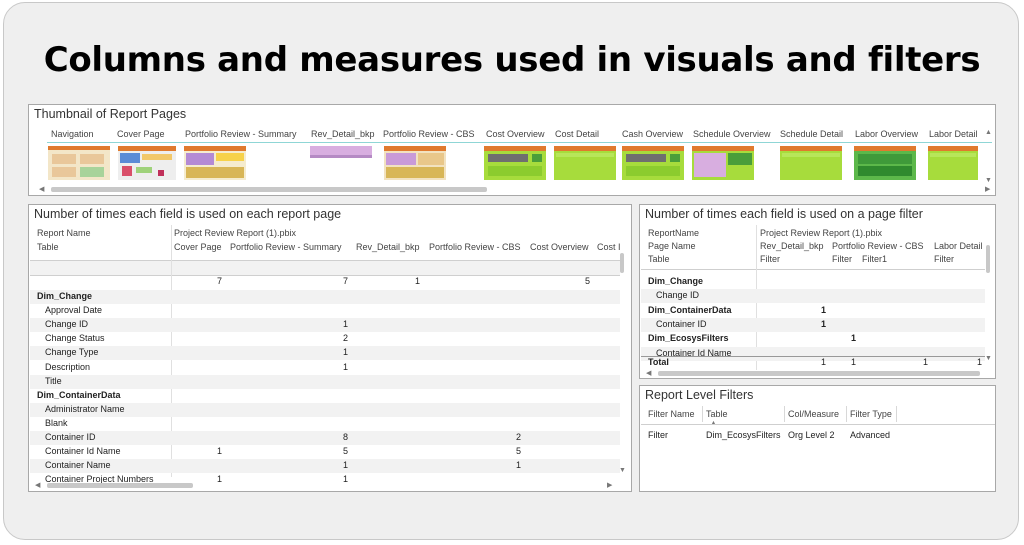  Describe the element at coordinates (343, 134) in the screenshot. I see `thumb-label-rev-detail: Rev_Detail_bkp` at that location.